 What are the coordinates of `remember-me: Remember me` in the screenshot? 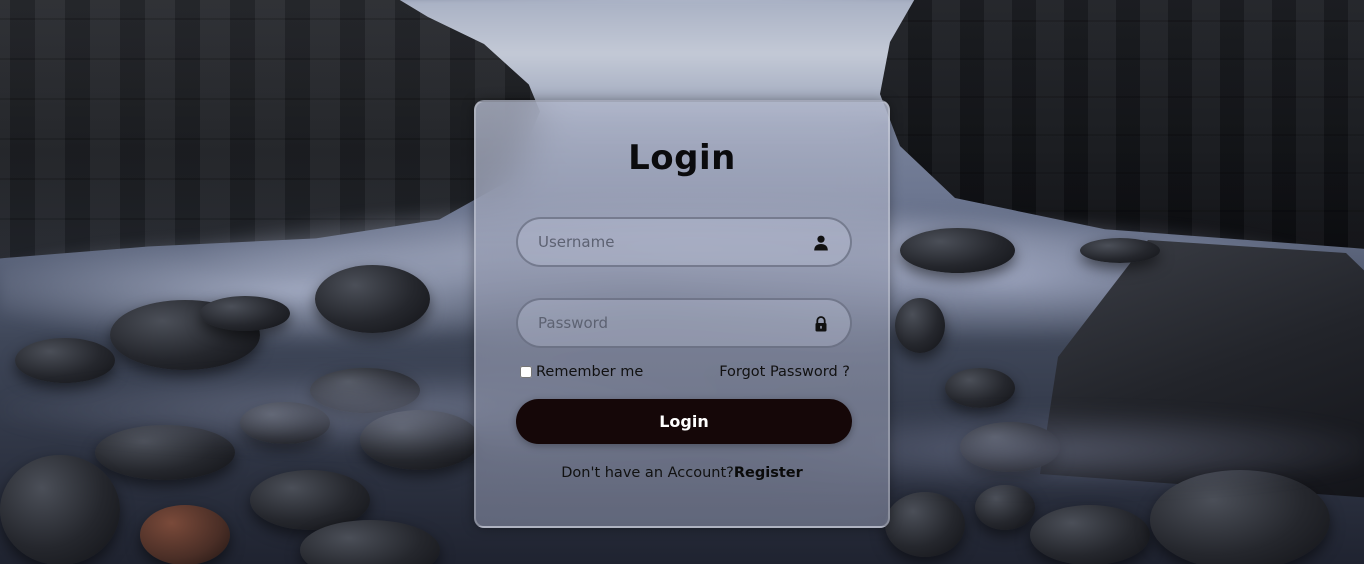 It's located at (581, 372).